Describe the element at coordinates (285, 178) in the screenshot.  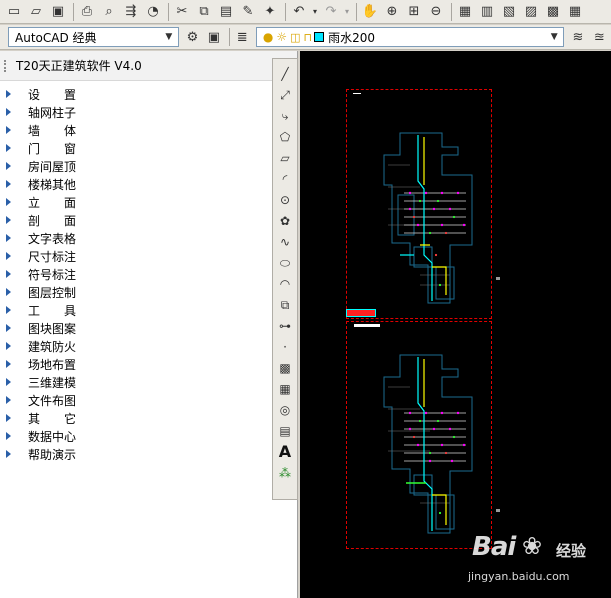
I see `arc-icon: ◜` at that location.